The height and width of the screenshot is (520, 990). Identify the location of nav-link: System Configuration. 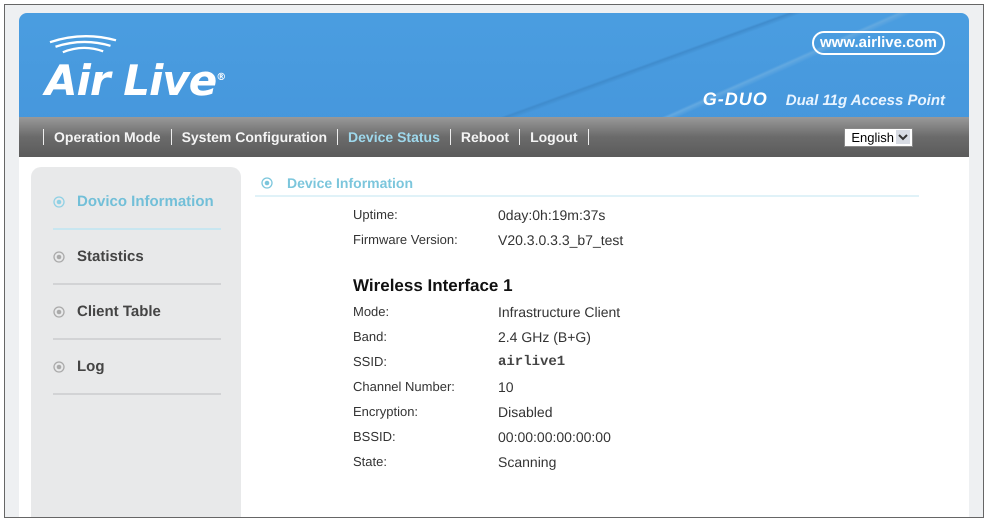
(255, 137).